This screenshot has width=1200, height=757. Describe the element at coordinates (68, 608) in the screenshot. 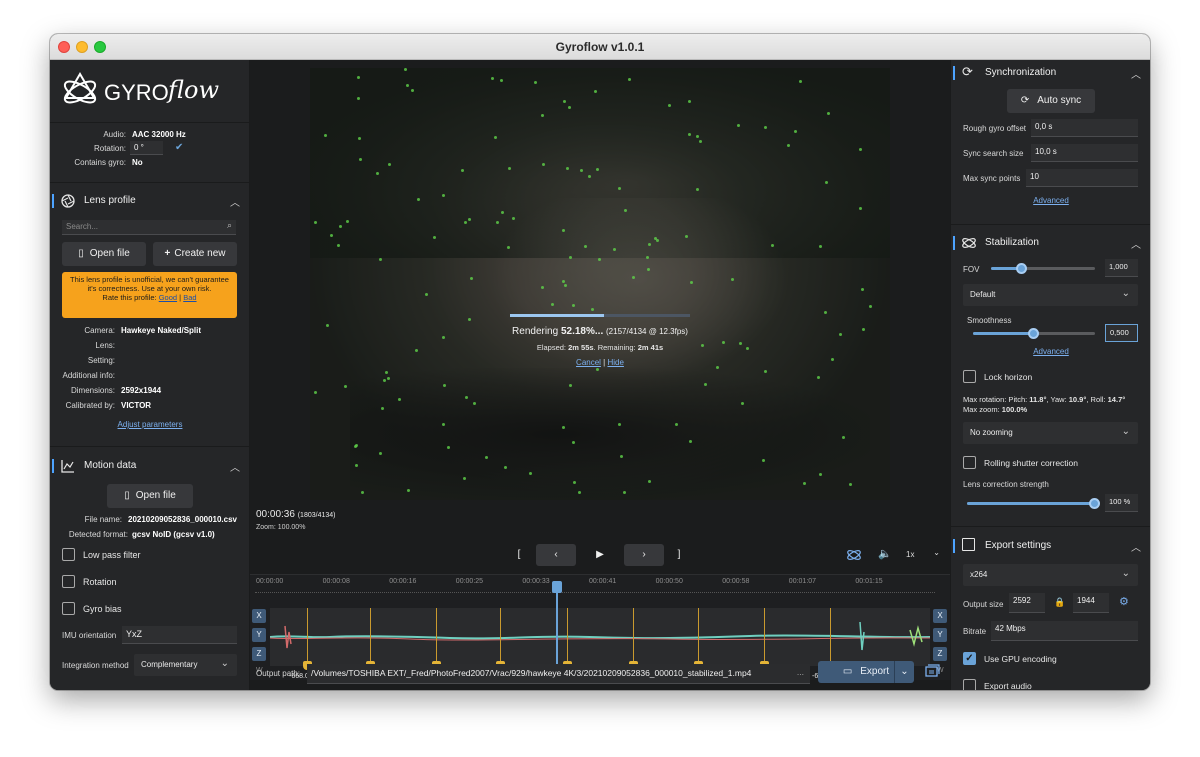

I see `gyro-bias-checkbox` at that location.